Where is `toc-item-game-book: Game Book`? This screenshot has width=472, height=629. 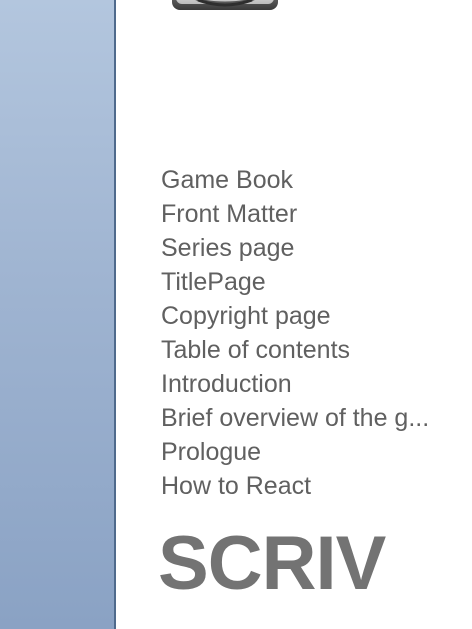
toc-item-game-book: Game Book is located at coordinates (311, 180).